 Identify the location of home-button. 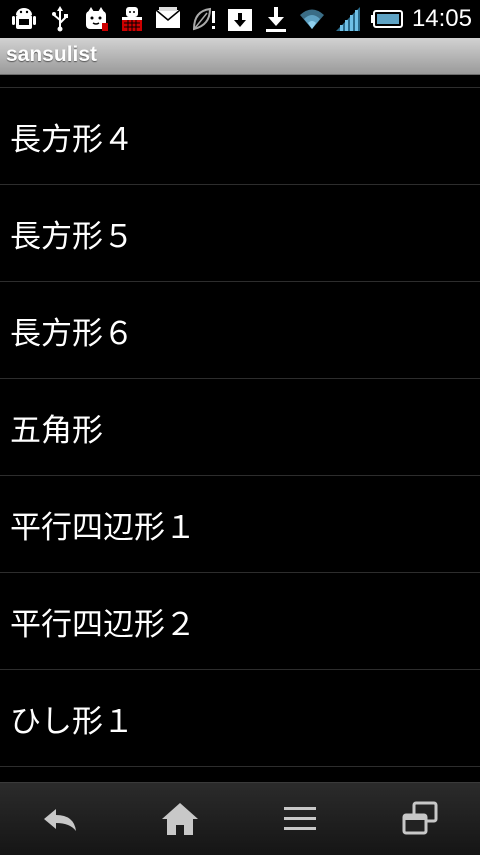
(180, 819).